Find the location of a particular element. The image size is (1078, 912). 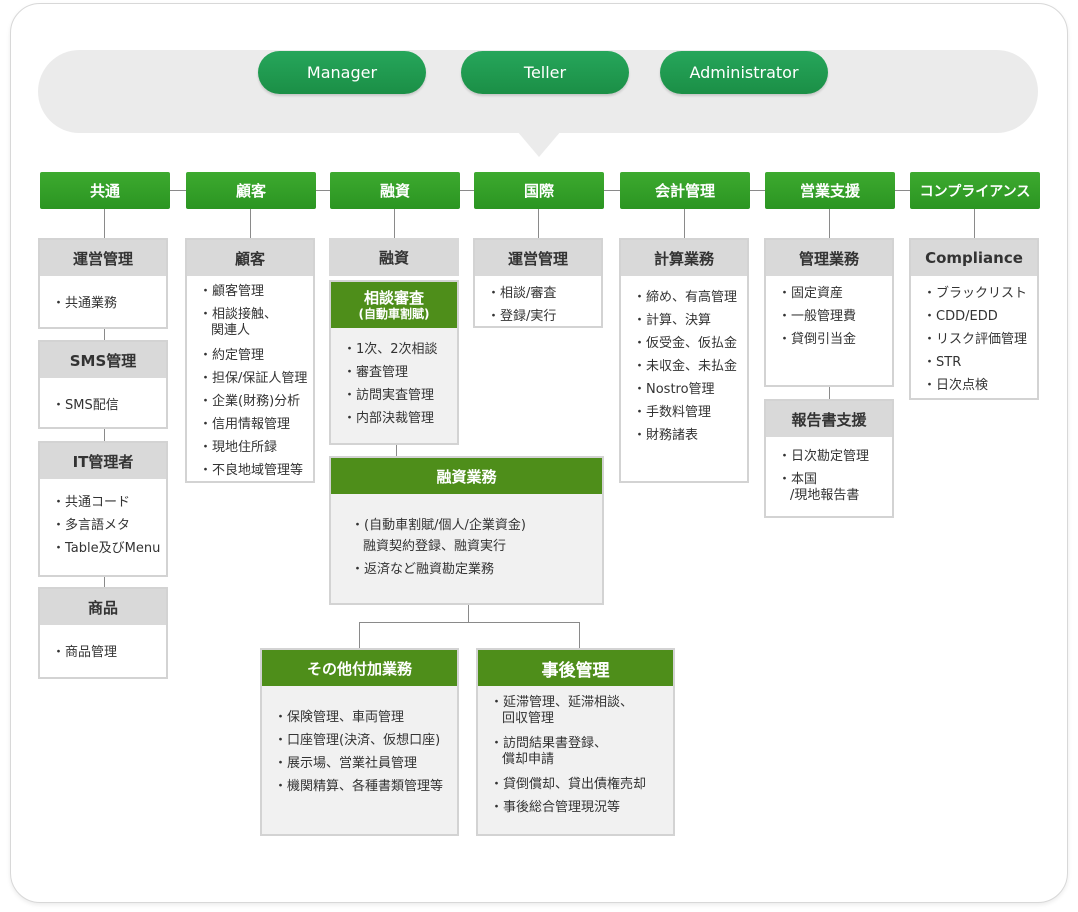

list-item: ・固定資産 is located at coordinates (811, 293).